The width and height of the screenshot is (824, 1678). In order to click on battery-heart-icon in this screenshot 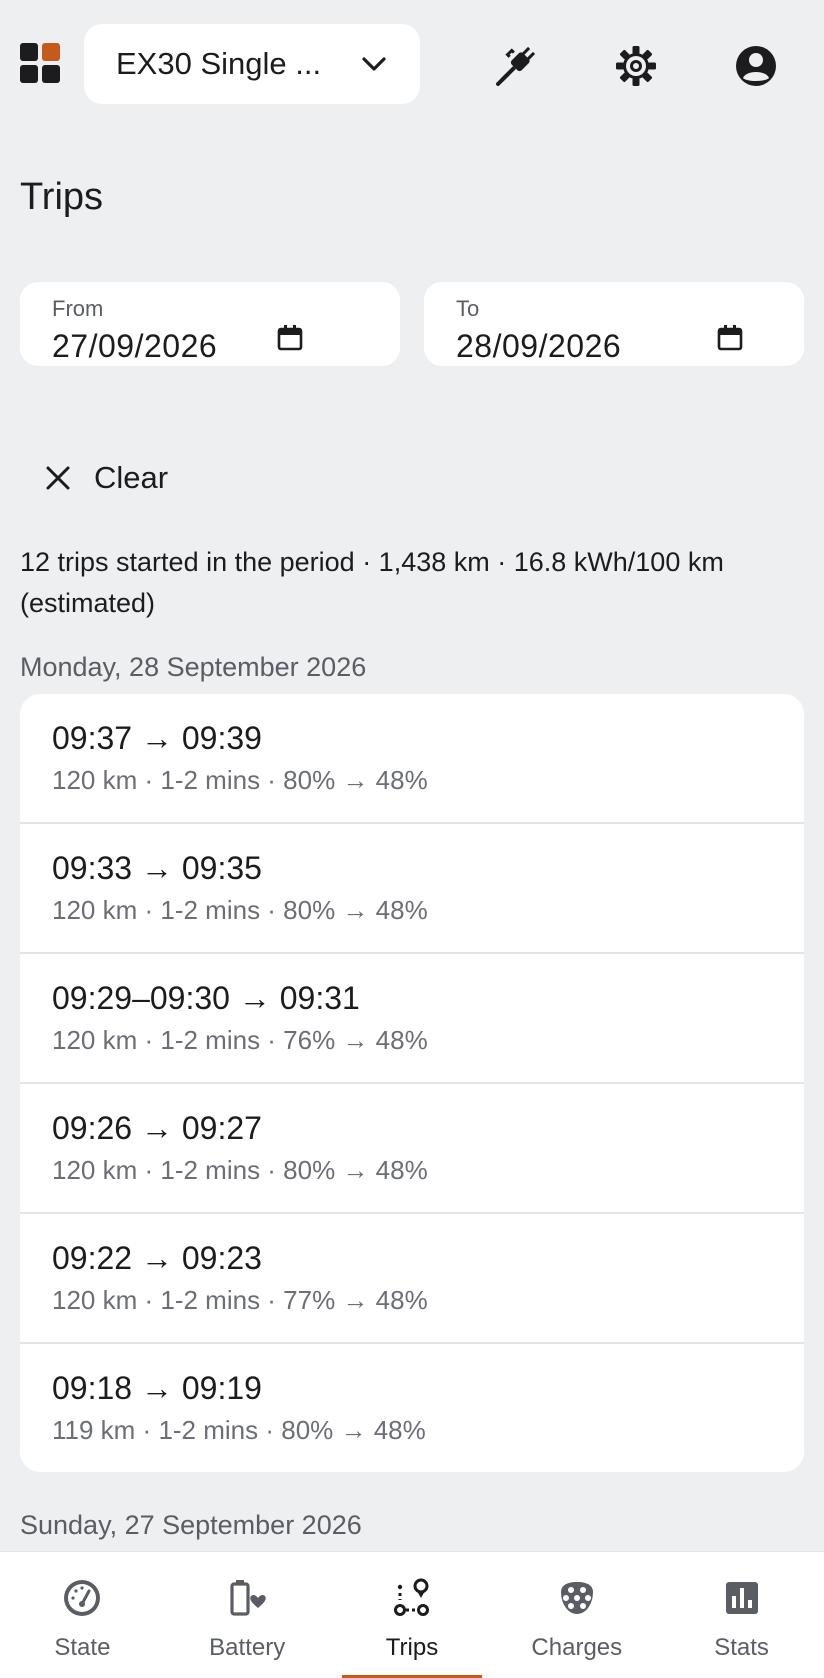, I will do `click(248, 1598)`.